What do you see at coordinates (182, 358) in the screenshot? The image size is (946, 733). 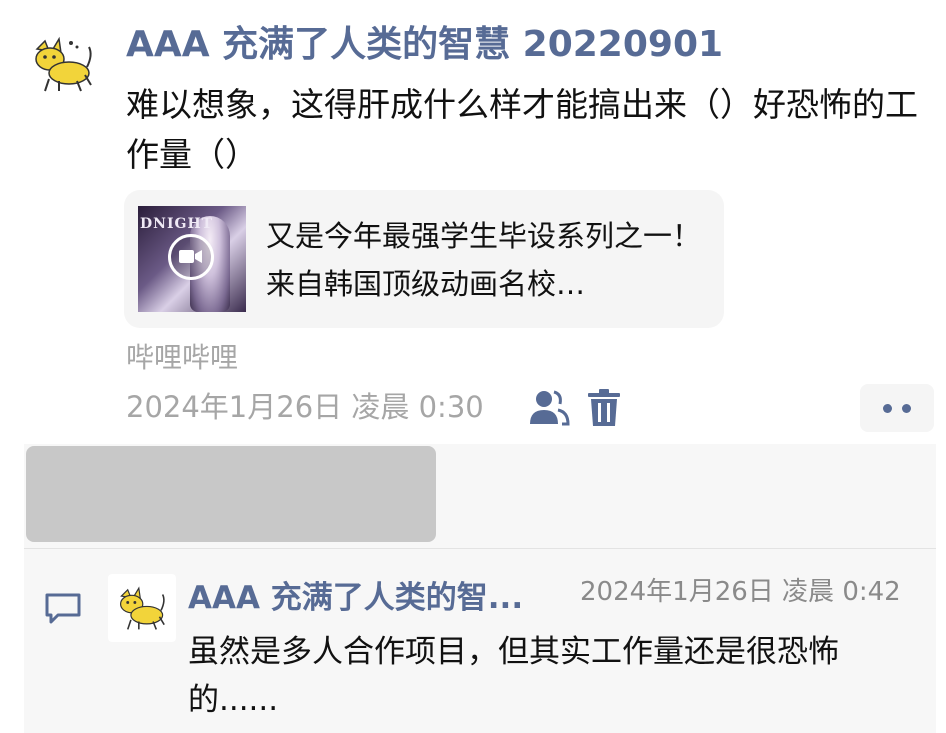 I see `source-app-link: 哔哩哔哩` at bounding box center [182, 358].